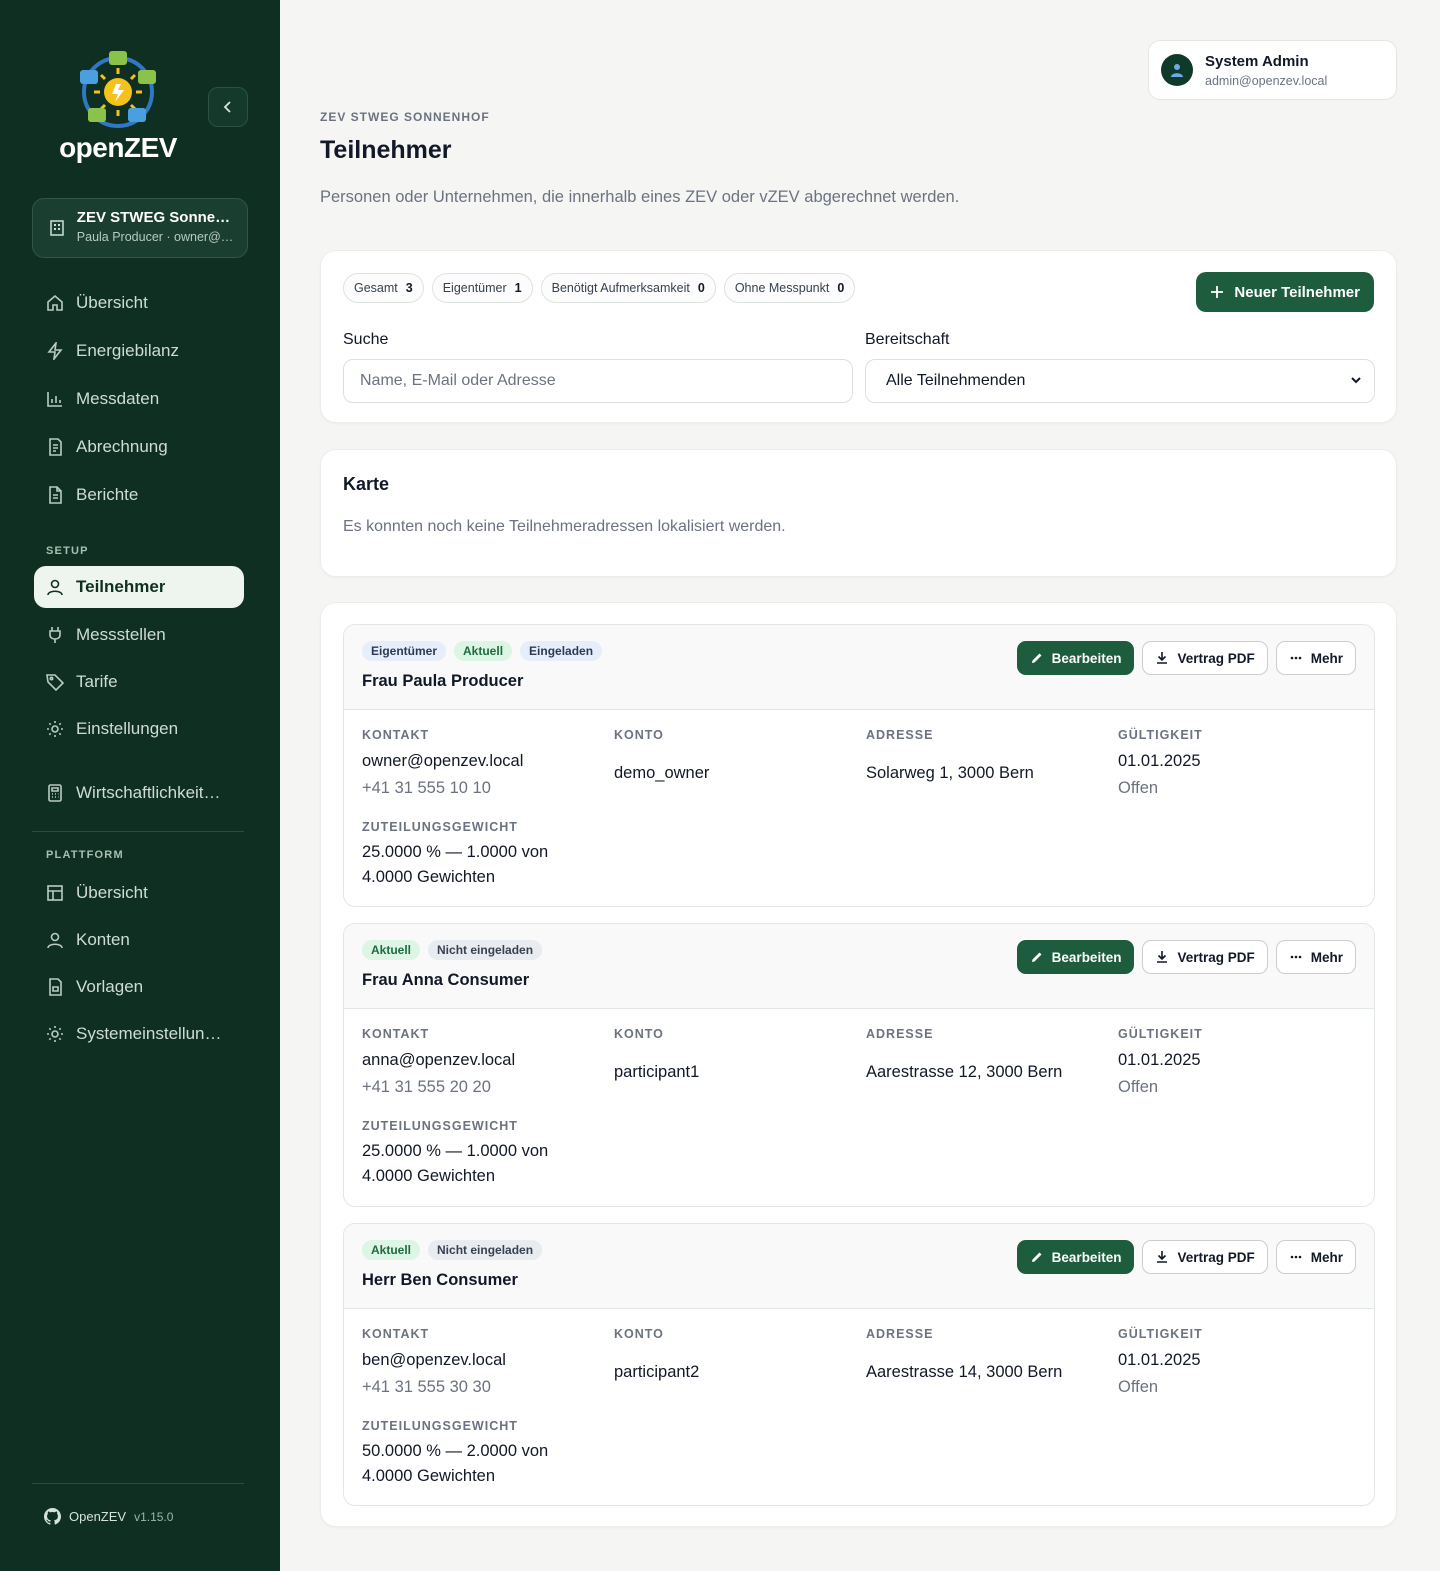 The image size is (1440, 1571). I want to click on participant-name: Frau Paula Producer, so click(442, 681).